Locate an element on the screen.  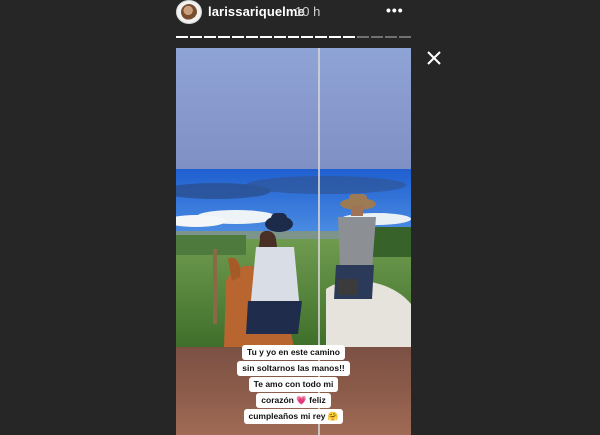
story-header: larissariquelme 10 h ••• is located at coordinates (300, 17).